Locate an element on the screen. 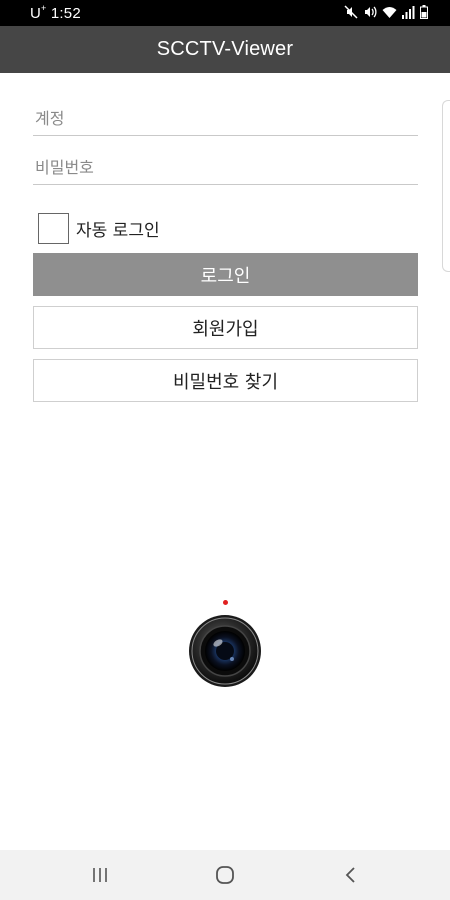 The height and width of the screenshot is (900, 450). navigation-bar is located at coordinates (225, 875).